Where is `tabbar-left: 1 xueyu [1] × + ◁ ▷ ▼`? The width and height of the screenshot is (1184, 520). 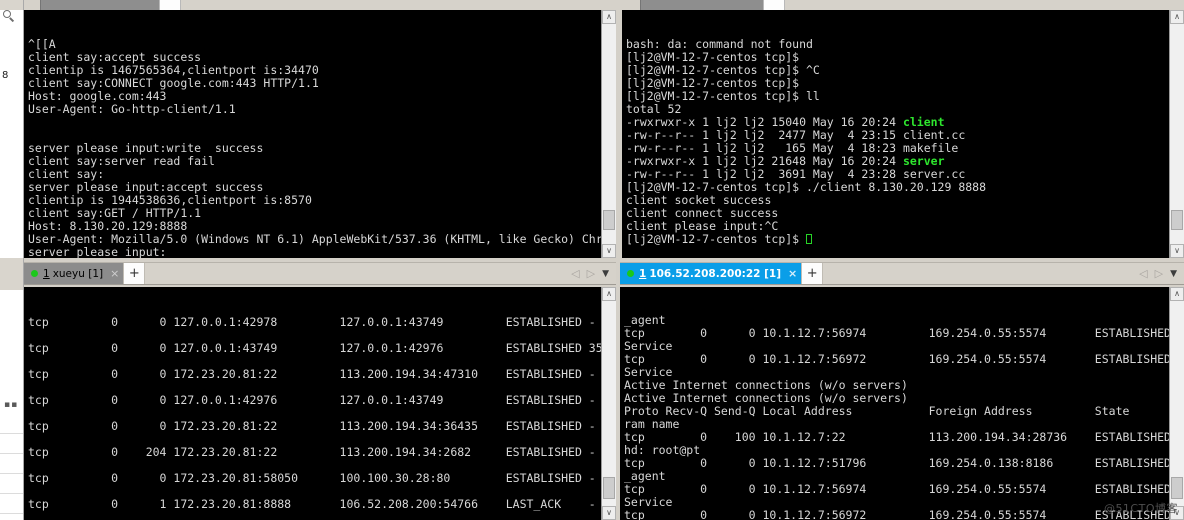 tabbar-left: 1 xueyu [1] × + ◁ ▷ ▼ is located at coordinates (320, 273).